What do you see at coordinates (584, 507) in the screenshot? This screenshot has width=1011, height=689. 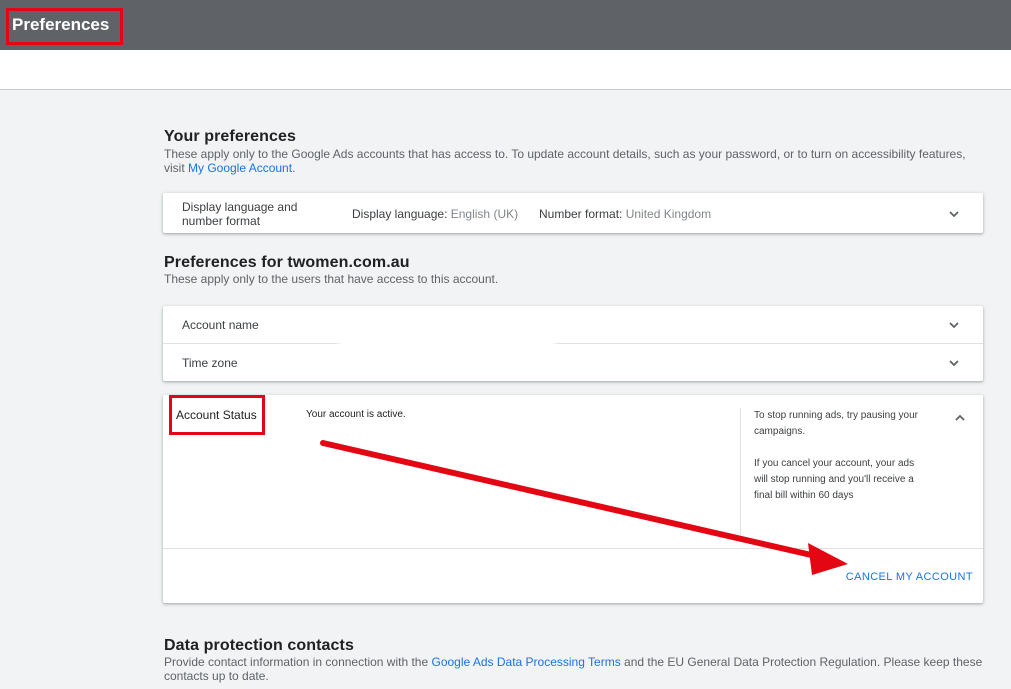 I see `annotation-arrow` at bounding box center [584, 507].